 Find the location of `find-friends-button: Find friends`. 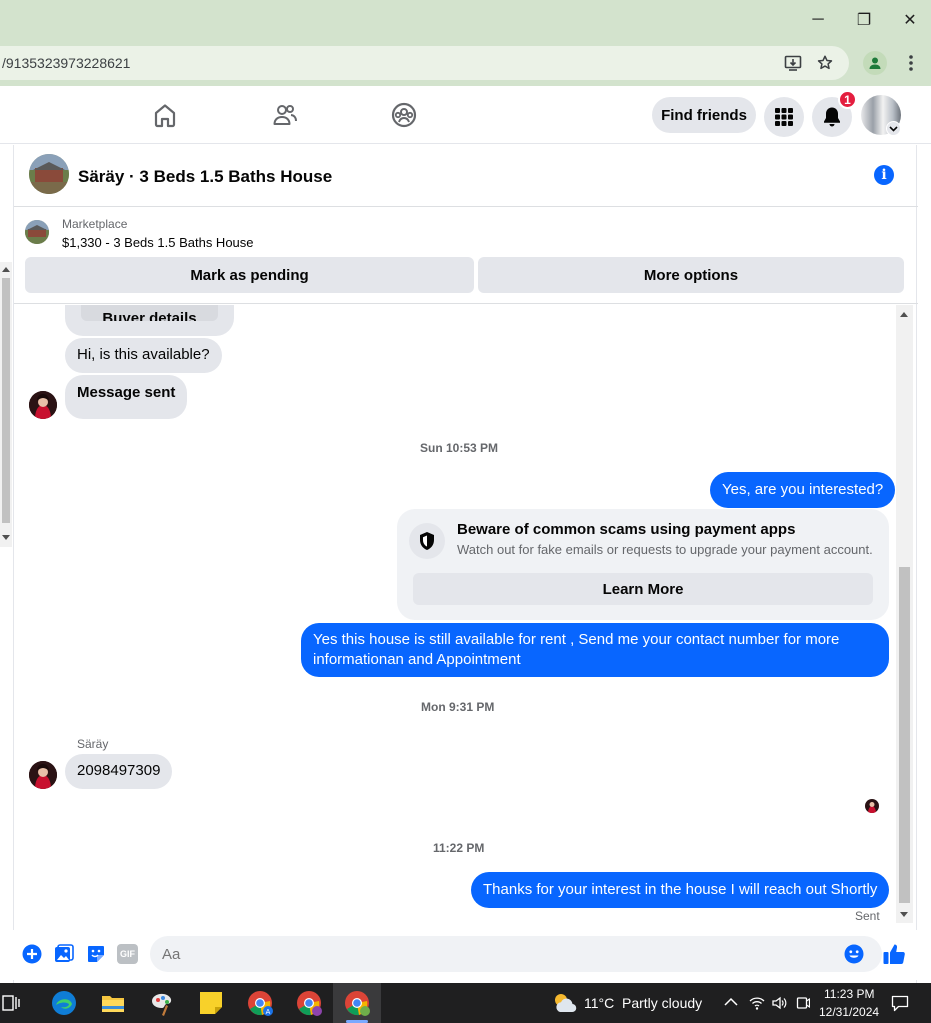

find-friends-button: Find friends is located at coordinates (704, 115).